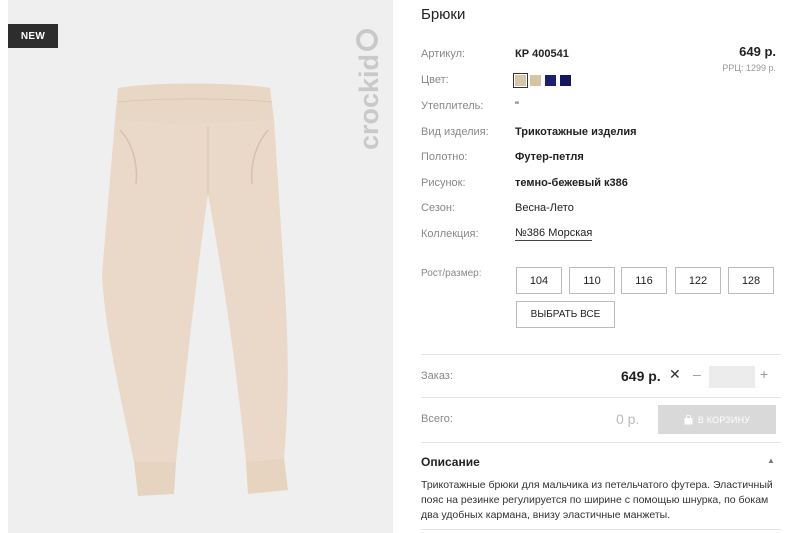 The width and height of the screenshot is (800, 533). Describe the element at coordinates (450, 462) in the screenshot. I see `description-title: Описание` at that location.